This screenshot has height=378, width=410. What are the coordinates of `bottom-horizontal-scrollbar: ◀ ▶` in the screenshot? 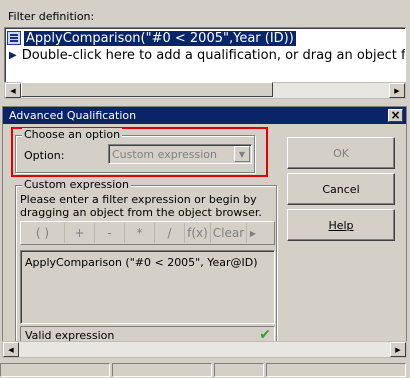 It's located at (204, 349).